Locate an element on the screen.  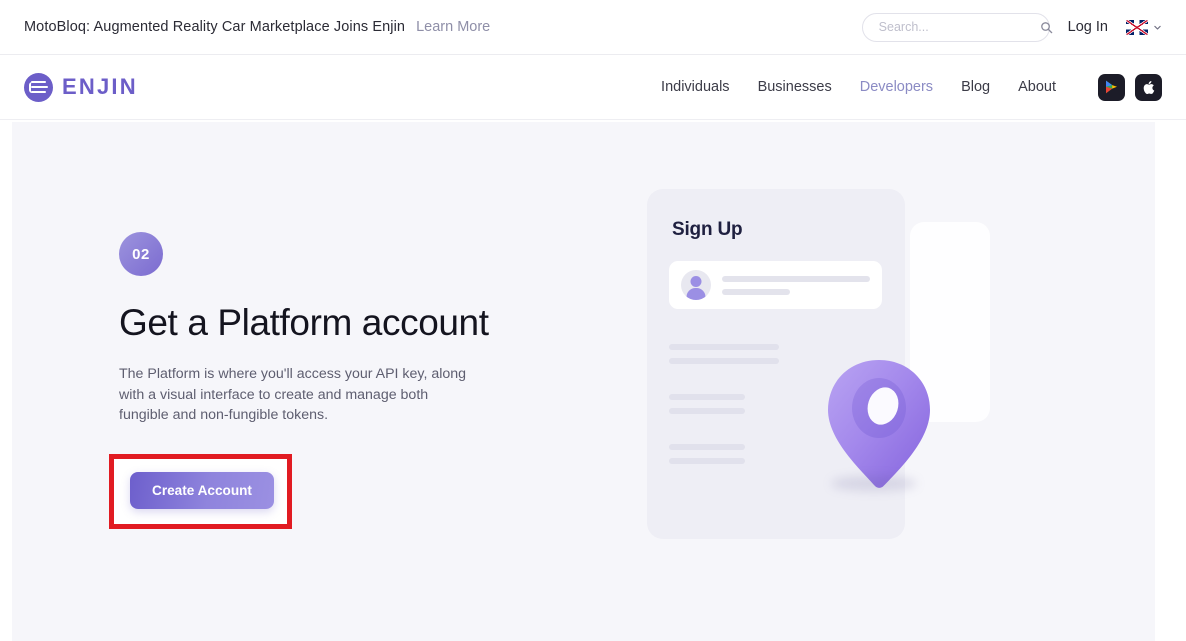
enjin-wordmark: ENJIN is located at coordinates (100, 86).